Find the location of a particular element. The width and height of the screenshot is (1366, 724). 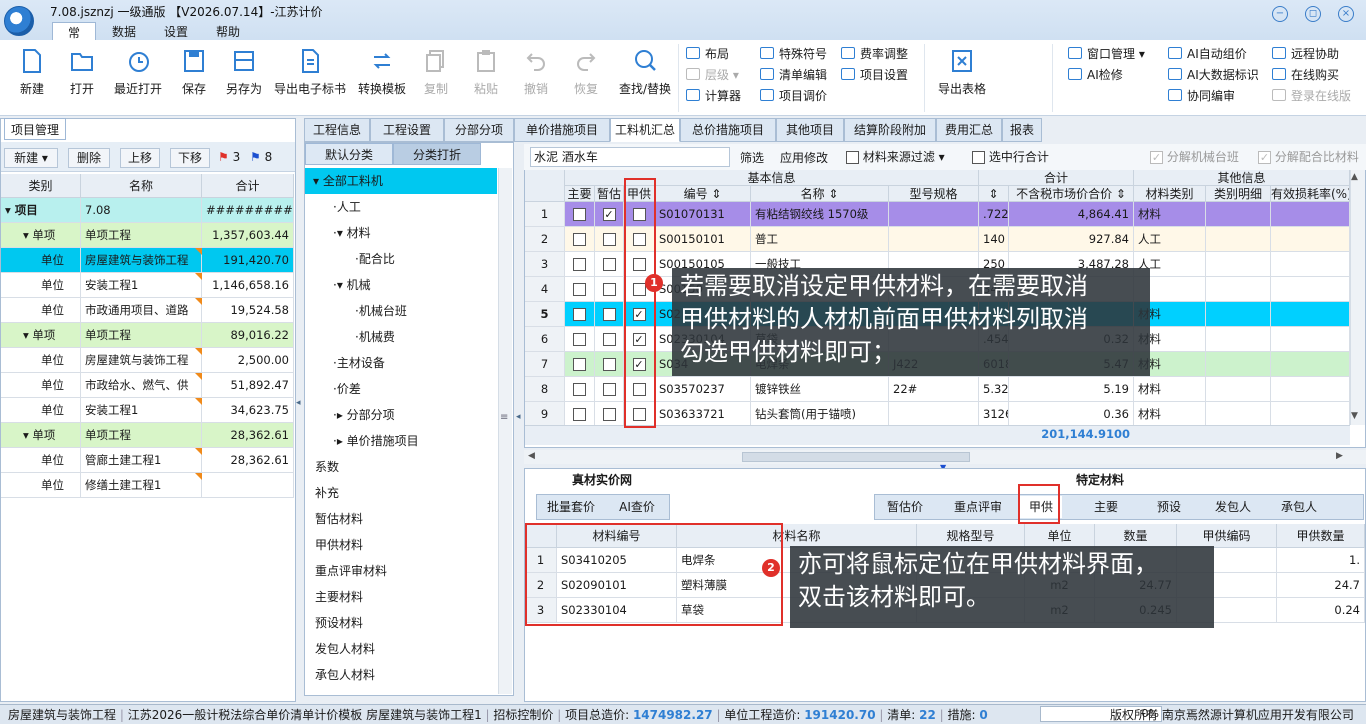

col-category: 类别 is located at coordinates (41, 186).